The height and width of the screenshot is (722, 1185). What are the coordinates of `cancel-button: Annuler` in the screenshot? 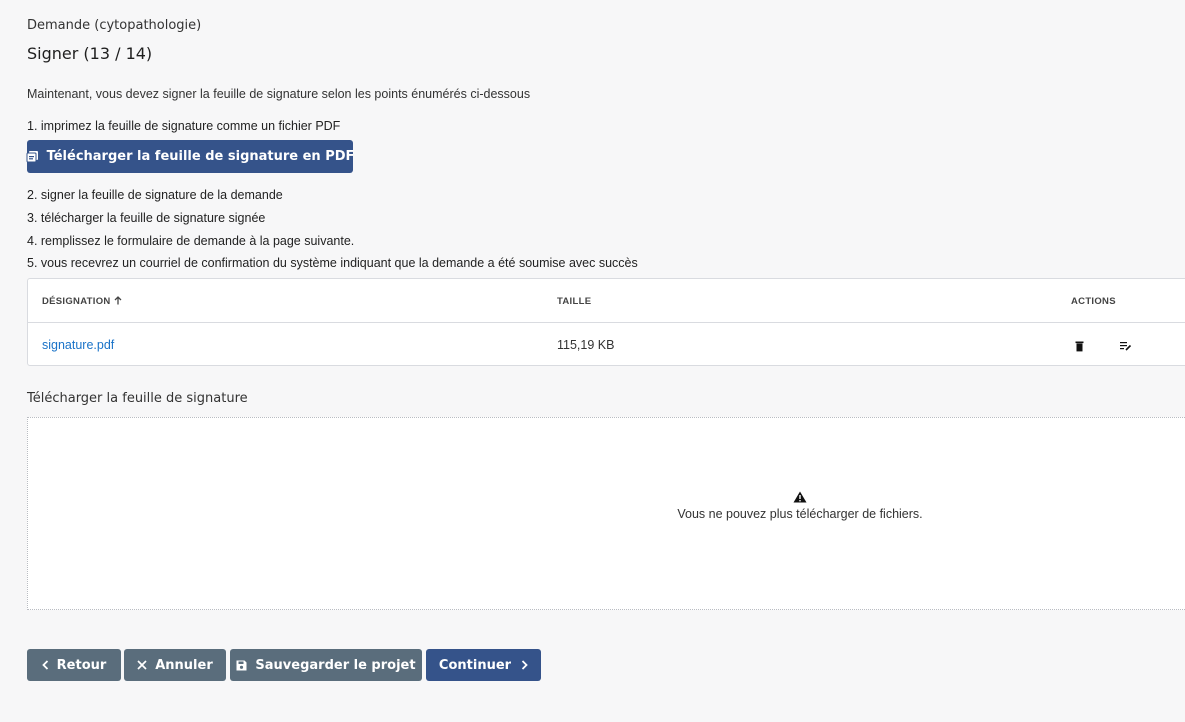 It's located at (175, 665).